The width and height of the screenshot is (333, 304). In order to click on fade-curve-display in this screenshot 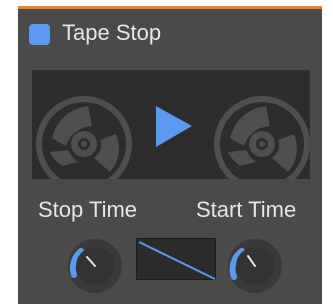, I will do `click(176, 259)`.